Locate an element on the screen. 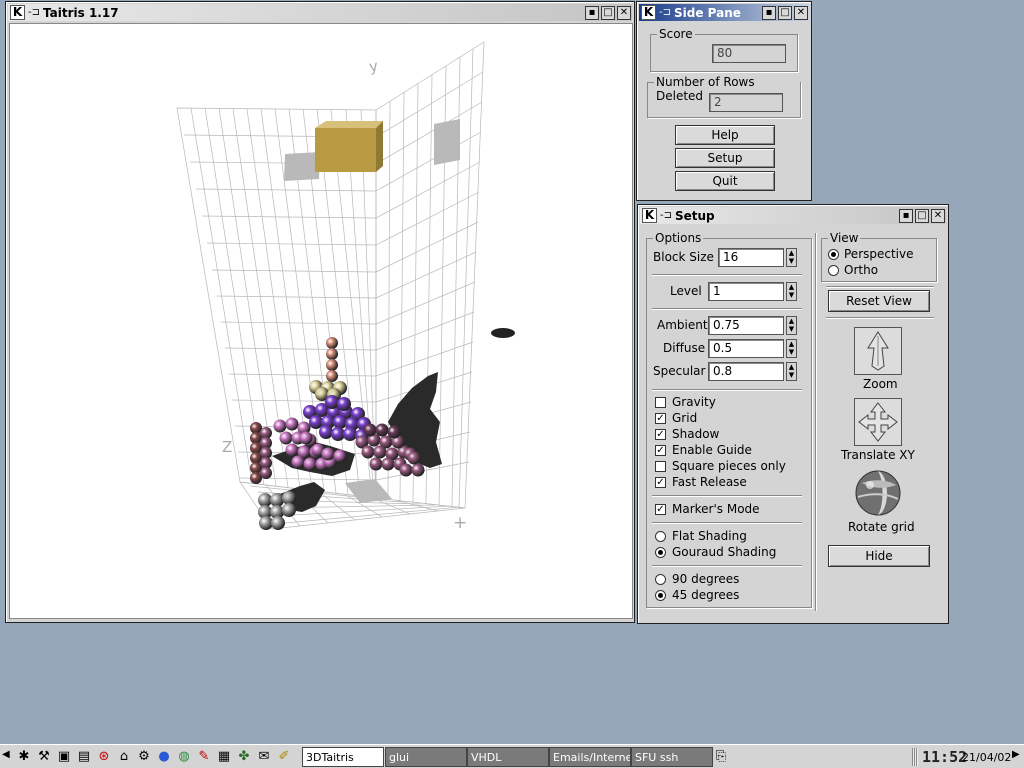 This screenshot has height=768, width=1024. side-pane-titlebar: K -⊐ Side Pane ▪ □ ✕ is located at coordinates (724, 12).